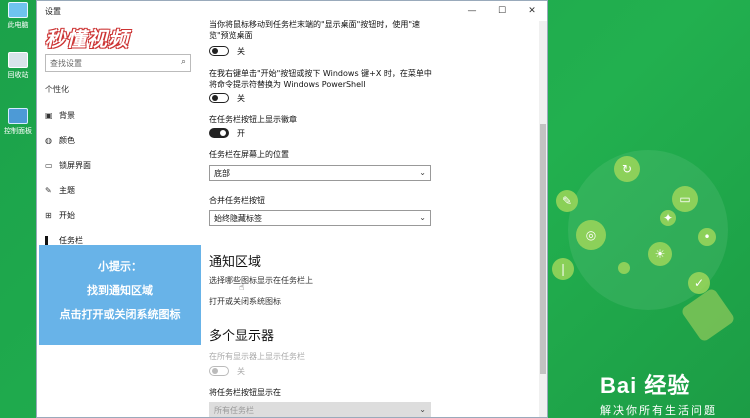 Image resolution: width=750 pixels, height=418 pixels. What do you see at coordinates (241, 371) in the screenshot?
I see `multi-display-toggle-state: 关` at bounding box center [241, 371].